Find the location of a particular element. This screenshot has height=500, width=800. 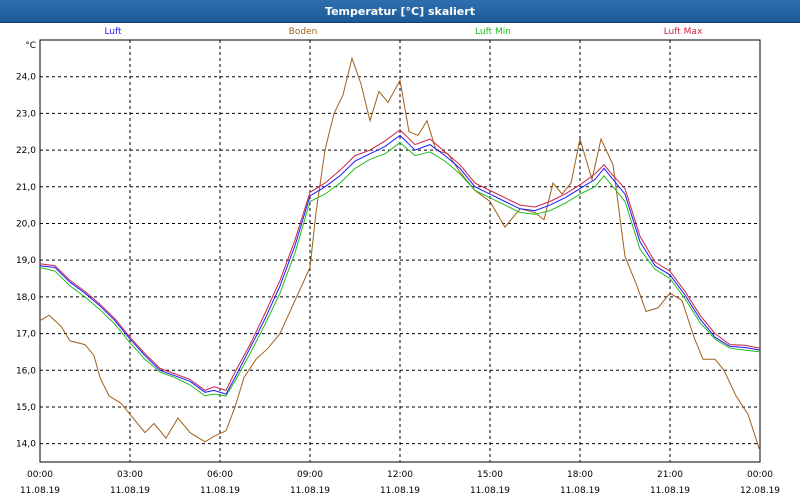

x-tick-time-label: 03:00 is located at coordinates (130, 475).